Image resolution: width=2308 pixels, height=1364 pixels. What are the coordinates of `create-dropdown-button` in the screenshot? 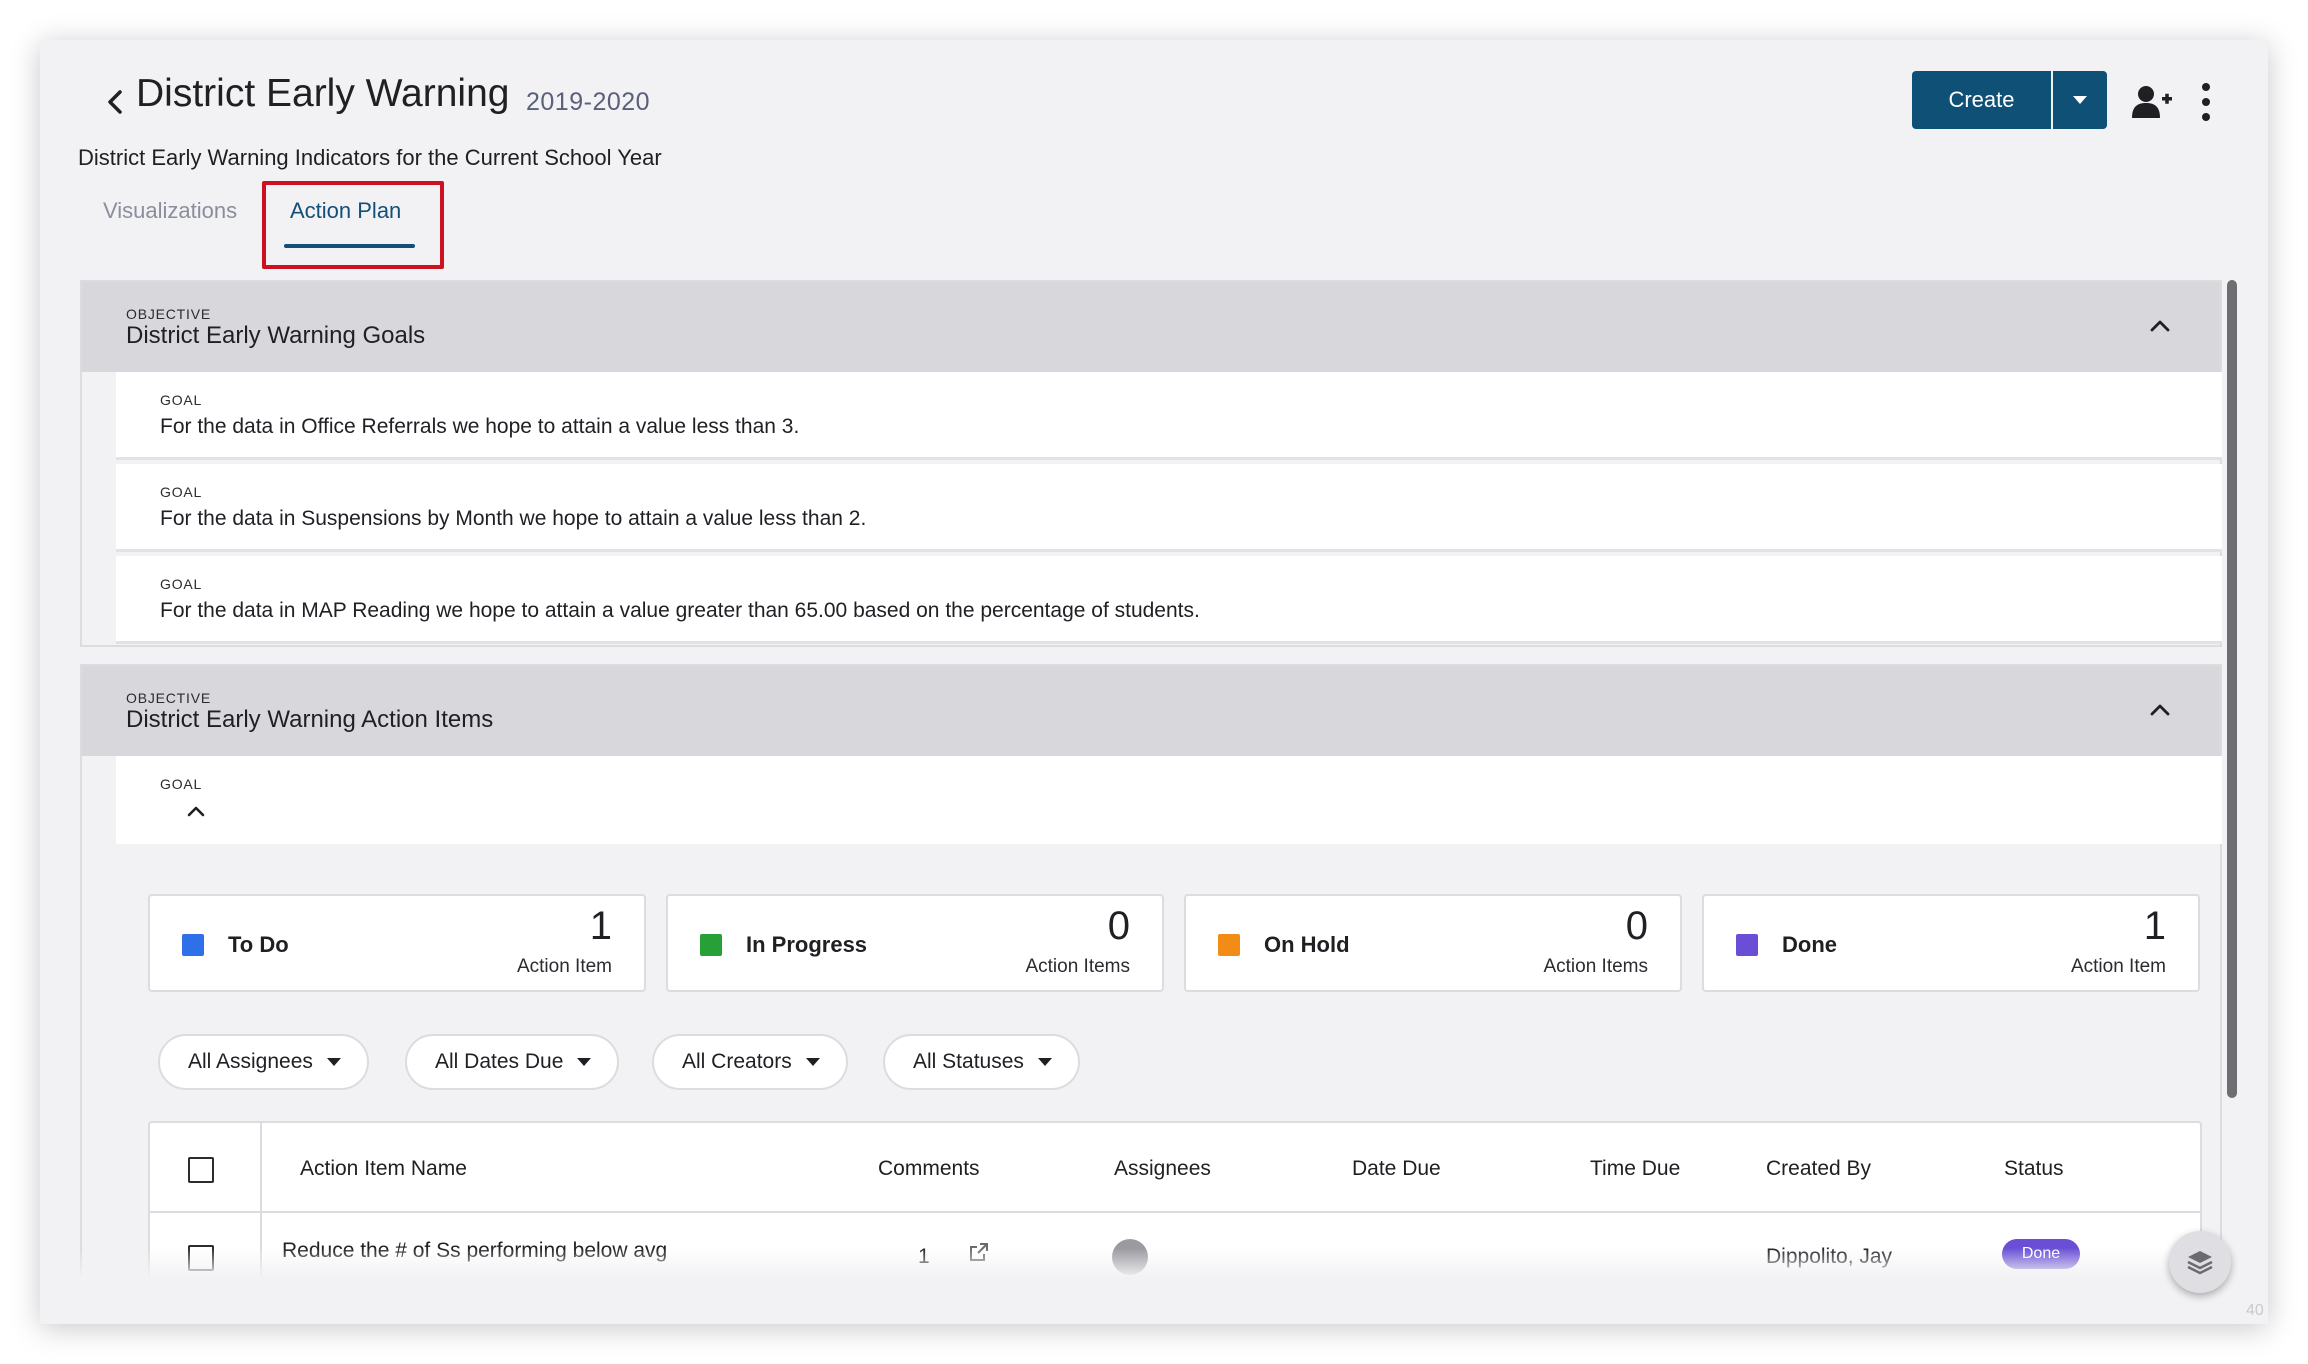 It's located at (2080, 100).